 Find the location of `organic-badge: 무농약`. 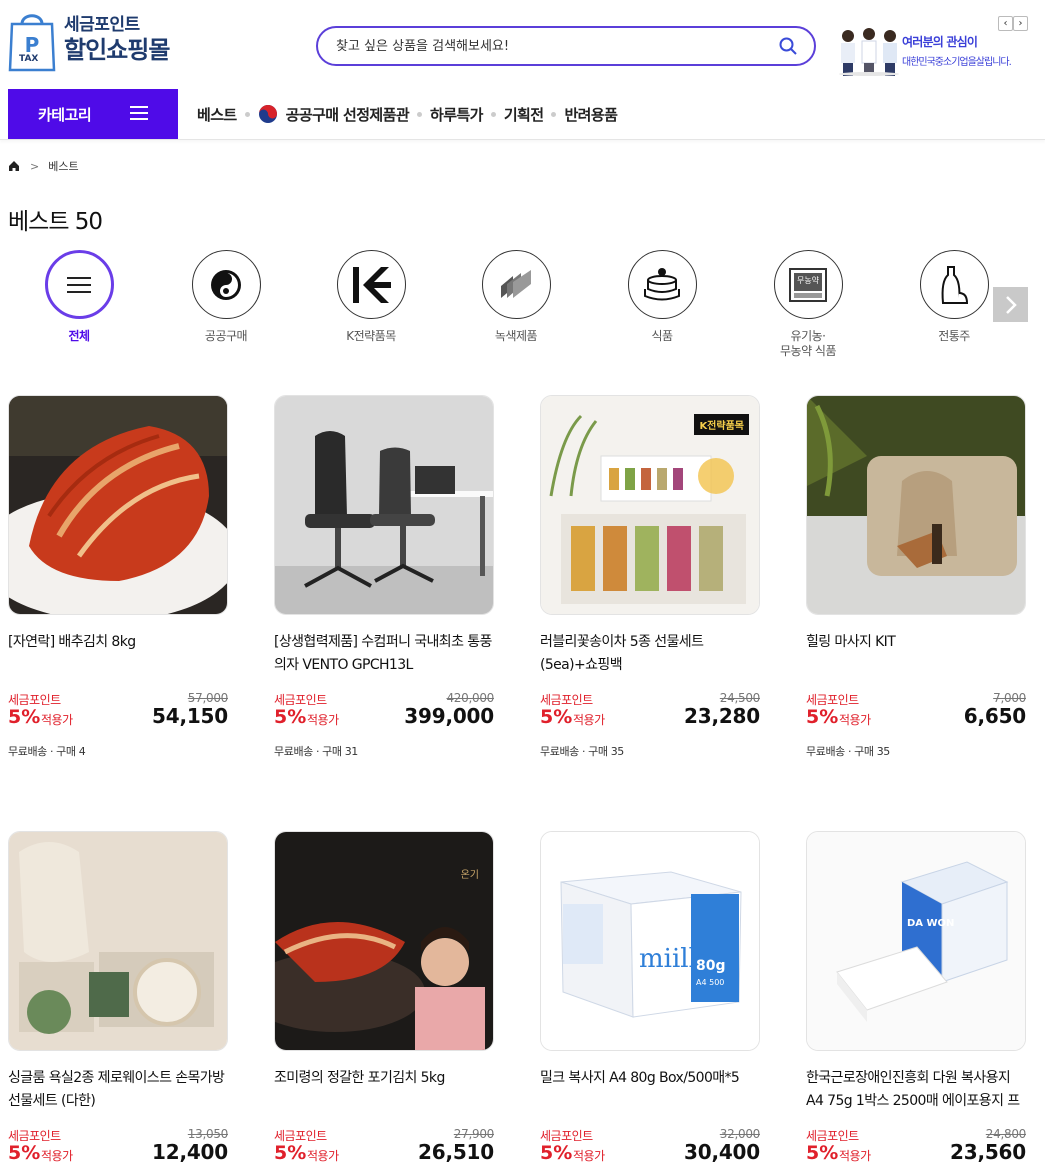

organic-badge: 무농약 is located at coordinates (808, 280).